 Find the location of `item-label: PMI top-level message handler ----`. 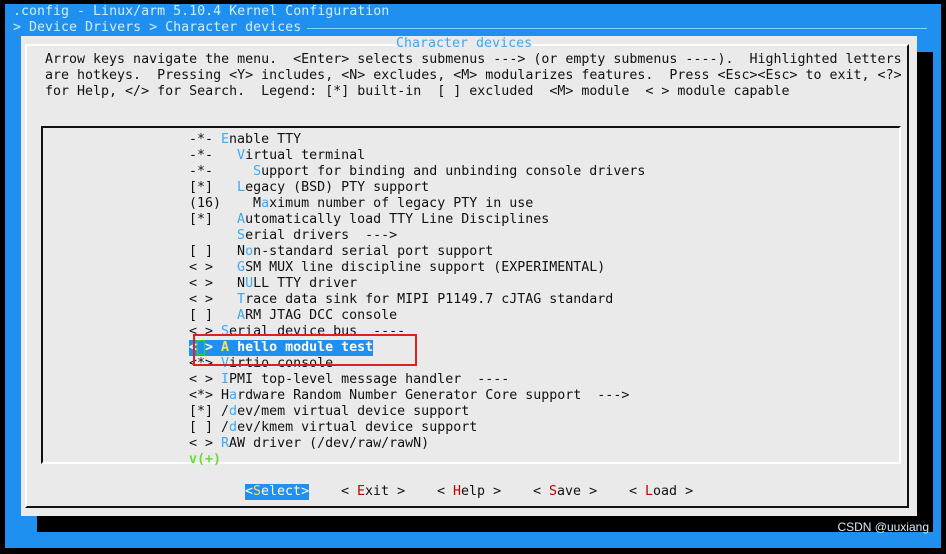

item-label: PMI top-level message handler ---- is located at coordinates (369, 379).